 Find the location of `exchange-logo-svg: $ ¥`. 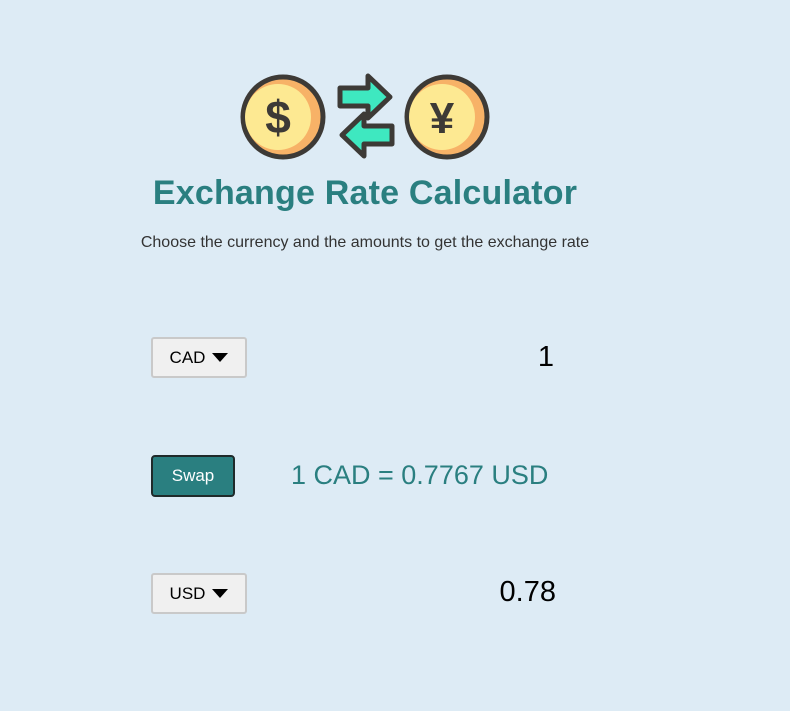

exchange-logo-svg: $ ¥ is located at coordinates (365, 116).